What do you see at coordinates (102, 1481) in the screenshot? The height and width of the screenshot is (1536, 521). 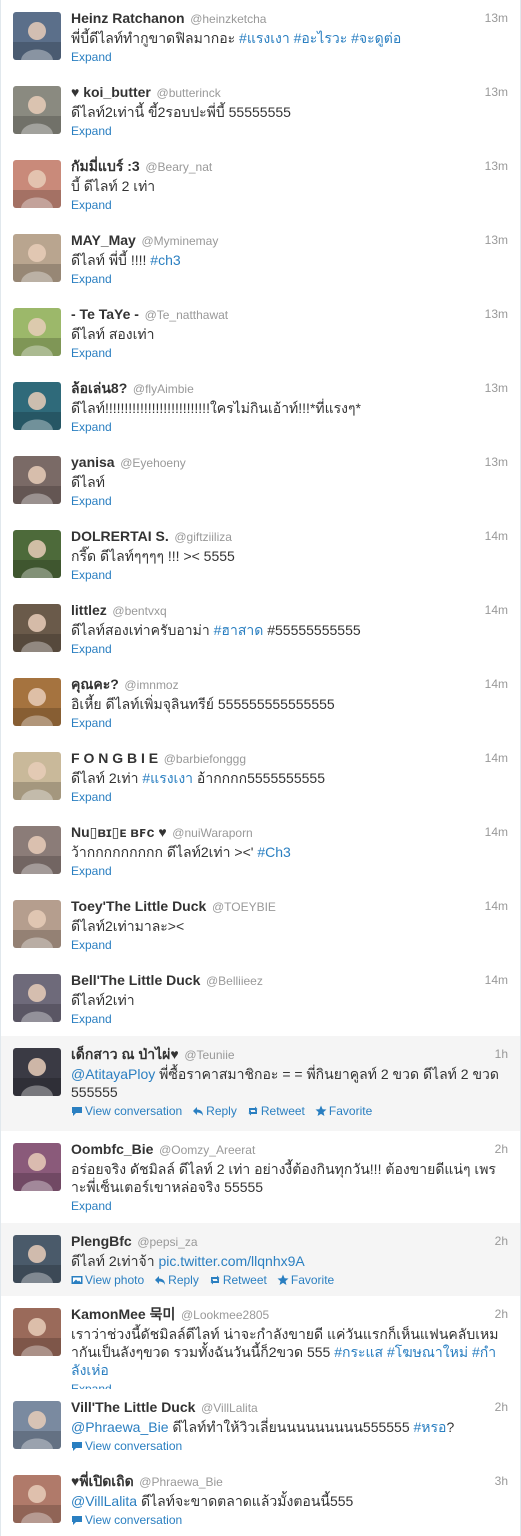 I see `user-fullname: ♥พี่เปิดเถิด` at bounding box center [102, 1481].